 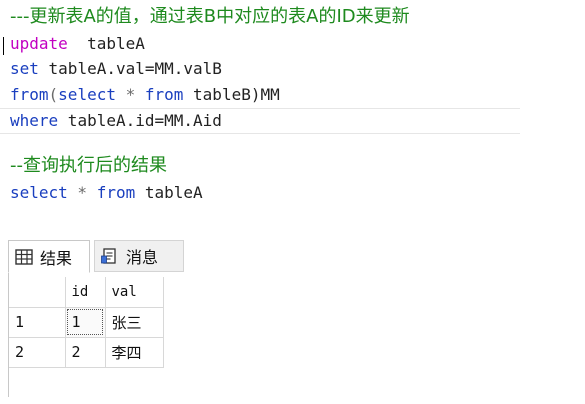 I want to click on identifier-tablea: tableA, so click(x=106, y=43).